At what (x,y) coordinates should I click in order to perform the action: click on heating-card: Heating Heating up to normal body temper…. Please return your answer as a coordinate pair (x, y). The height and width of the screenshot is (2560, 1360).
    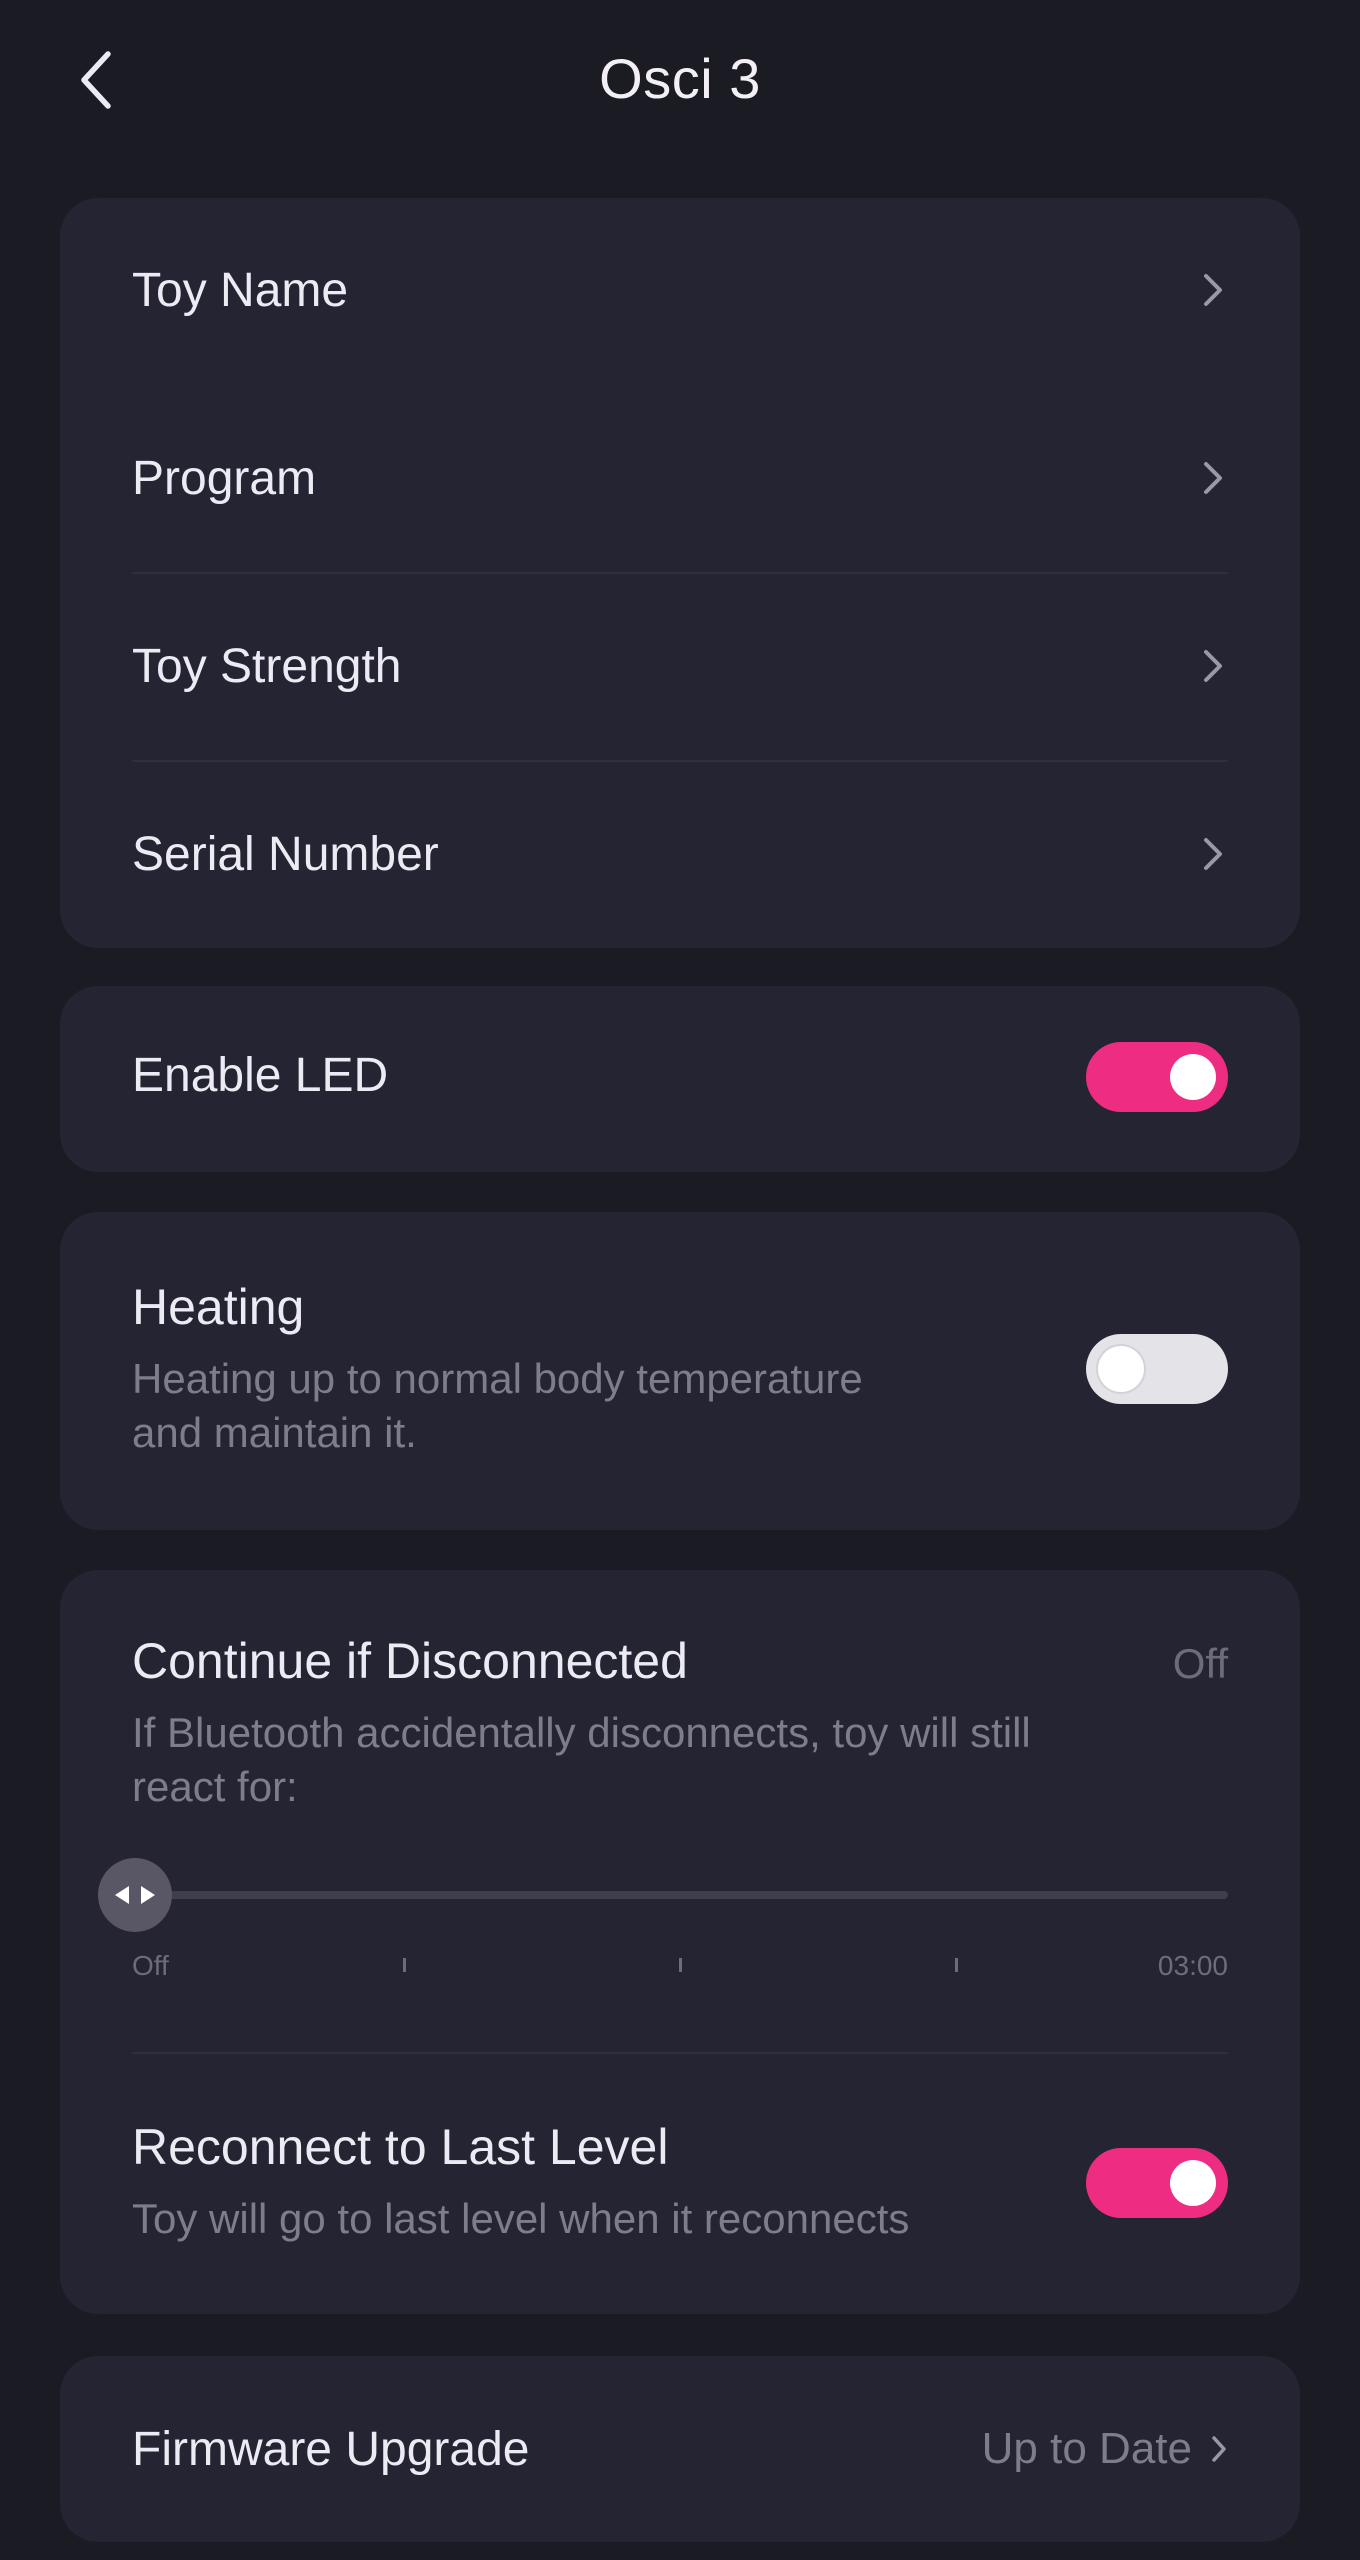
    Looking at the image, I should click on (680, 1371).